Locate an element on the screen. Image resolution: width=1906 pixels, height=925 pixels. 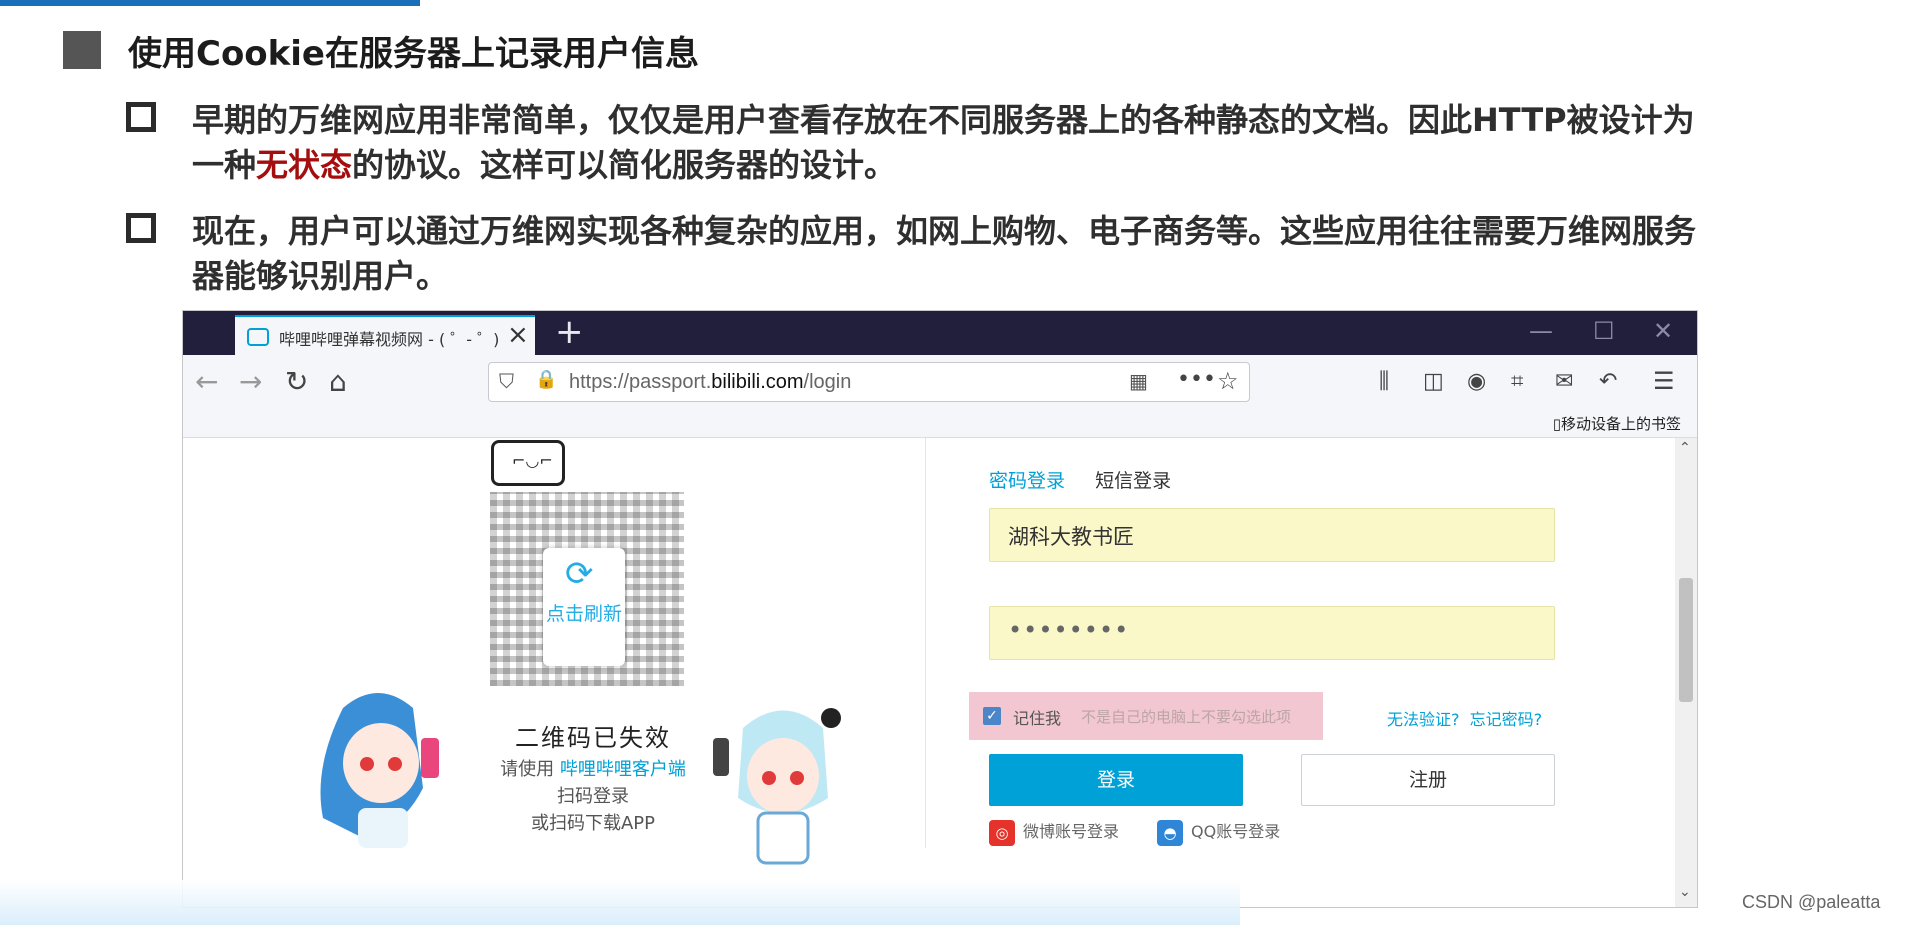
remember-me-checkbox: ✓ is located at coordinates (992, 716).